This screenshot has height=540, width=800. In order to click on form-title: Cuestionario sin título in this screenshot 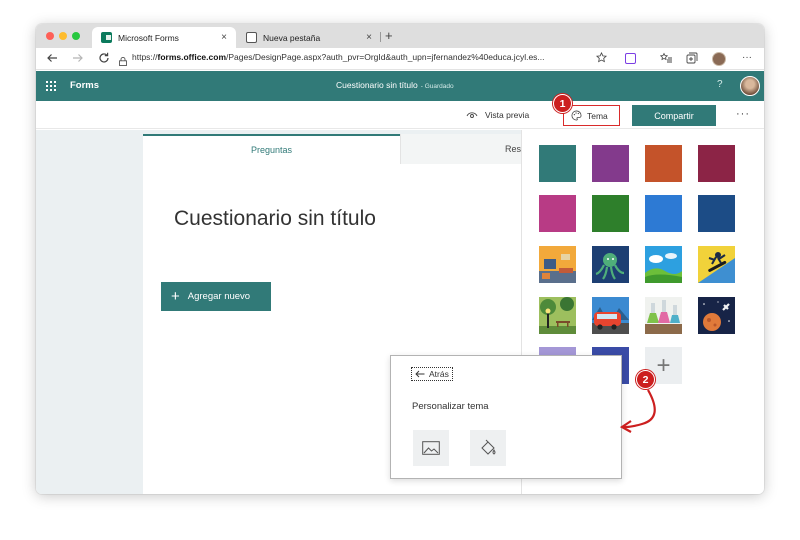, I will do `click(275, 219)`.